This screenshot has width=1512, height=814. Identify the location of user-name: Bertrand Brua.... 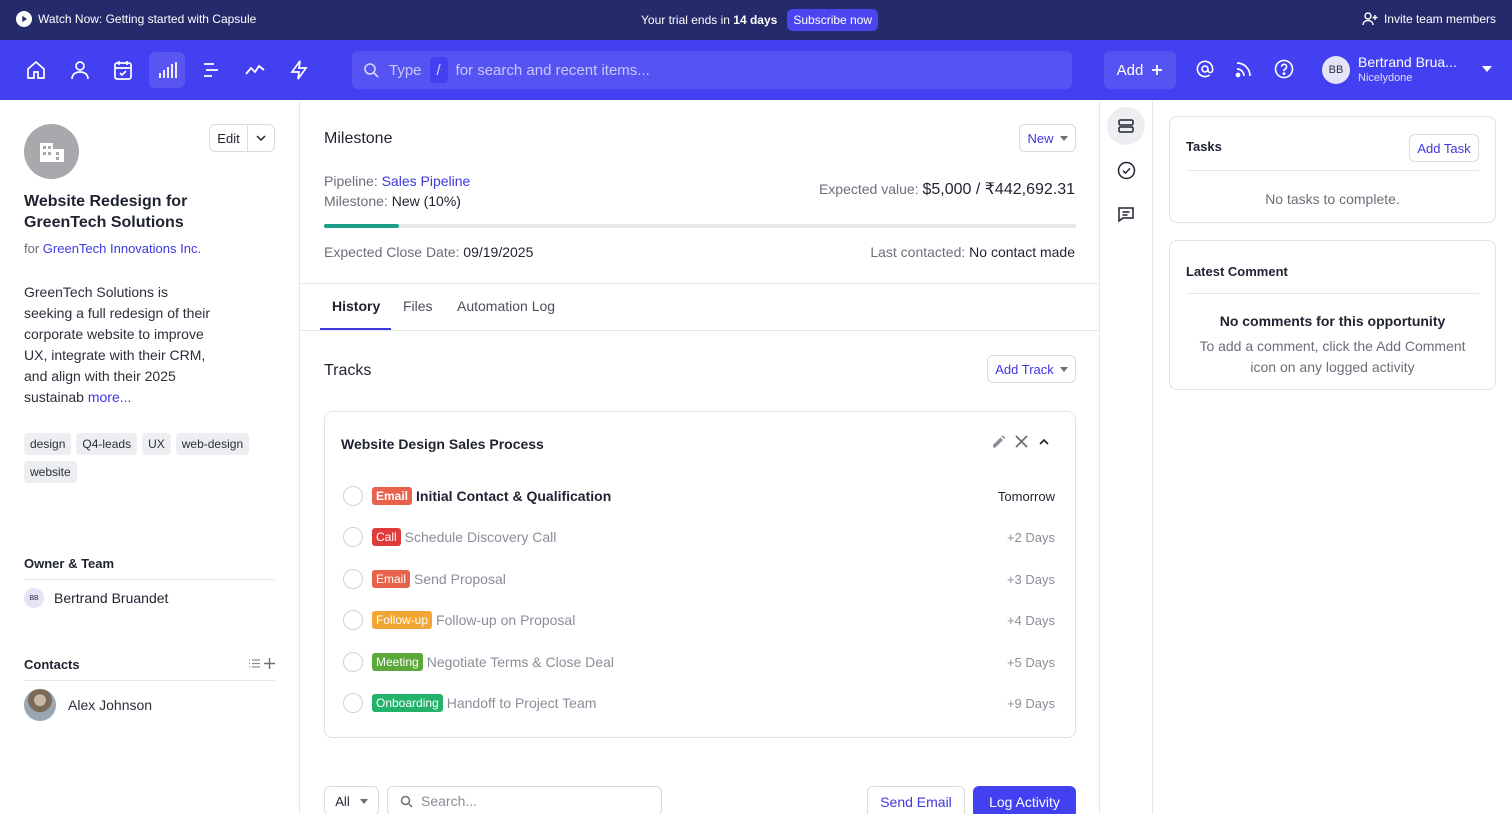
(1407, 62).